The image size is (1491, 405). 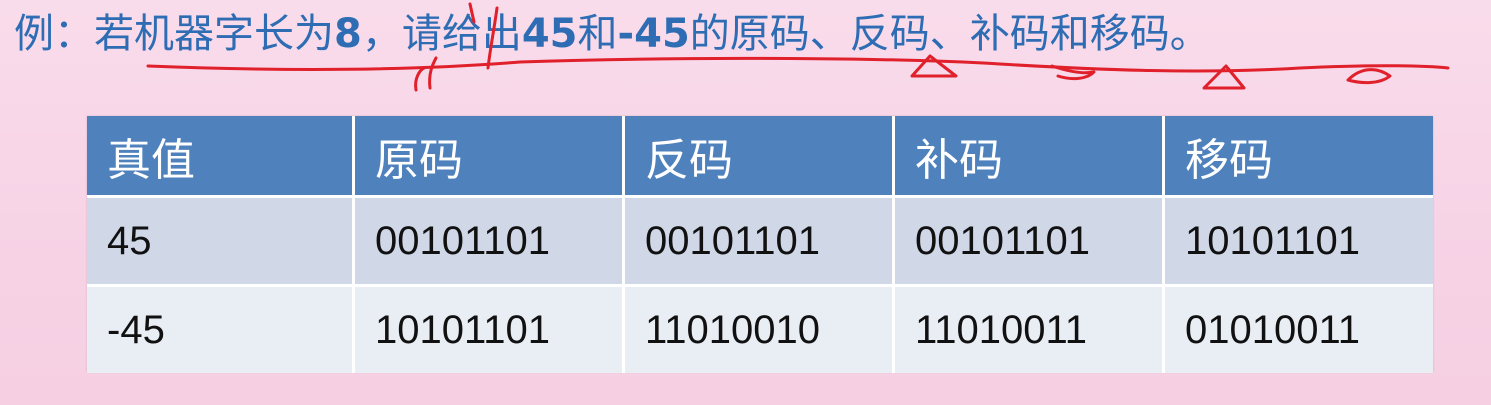 What do you see at coordinates (174, 34) in the screenshot?
I see `question-prefix: 例：若机器字长为` at bounding box center [174, 34].